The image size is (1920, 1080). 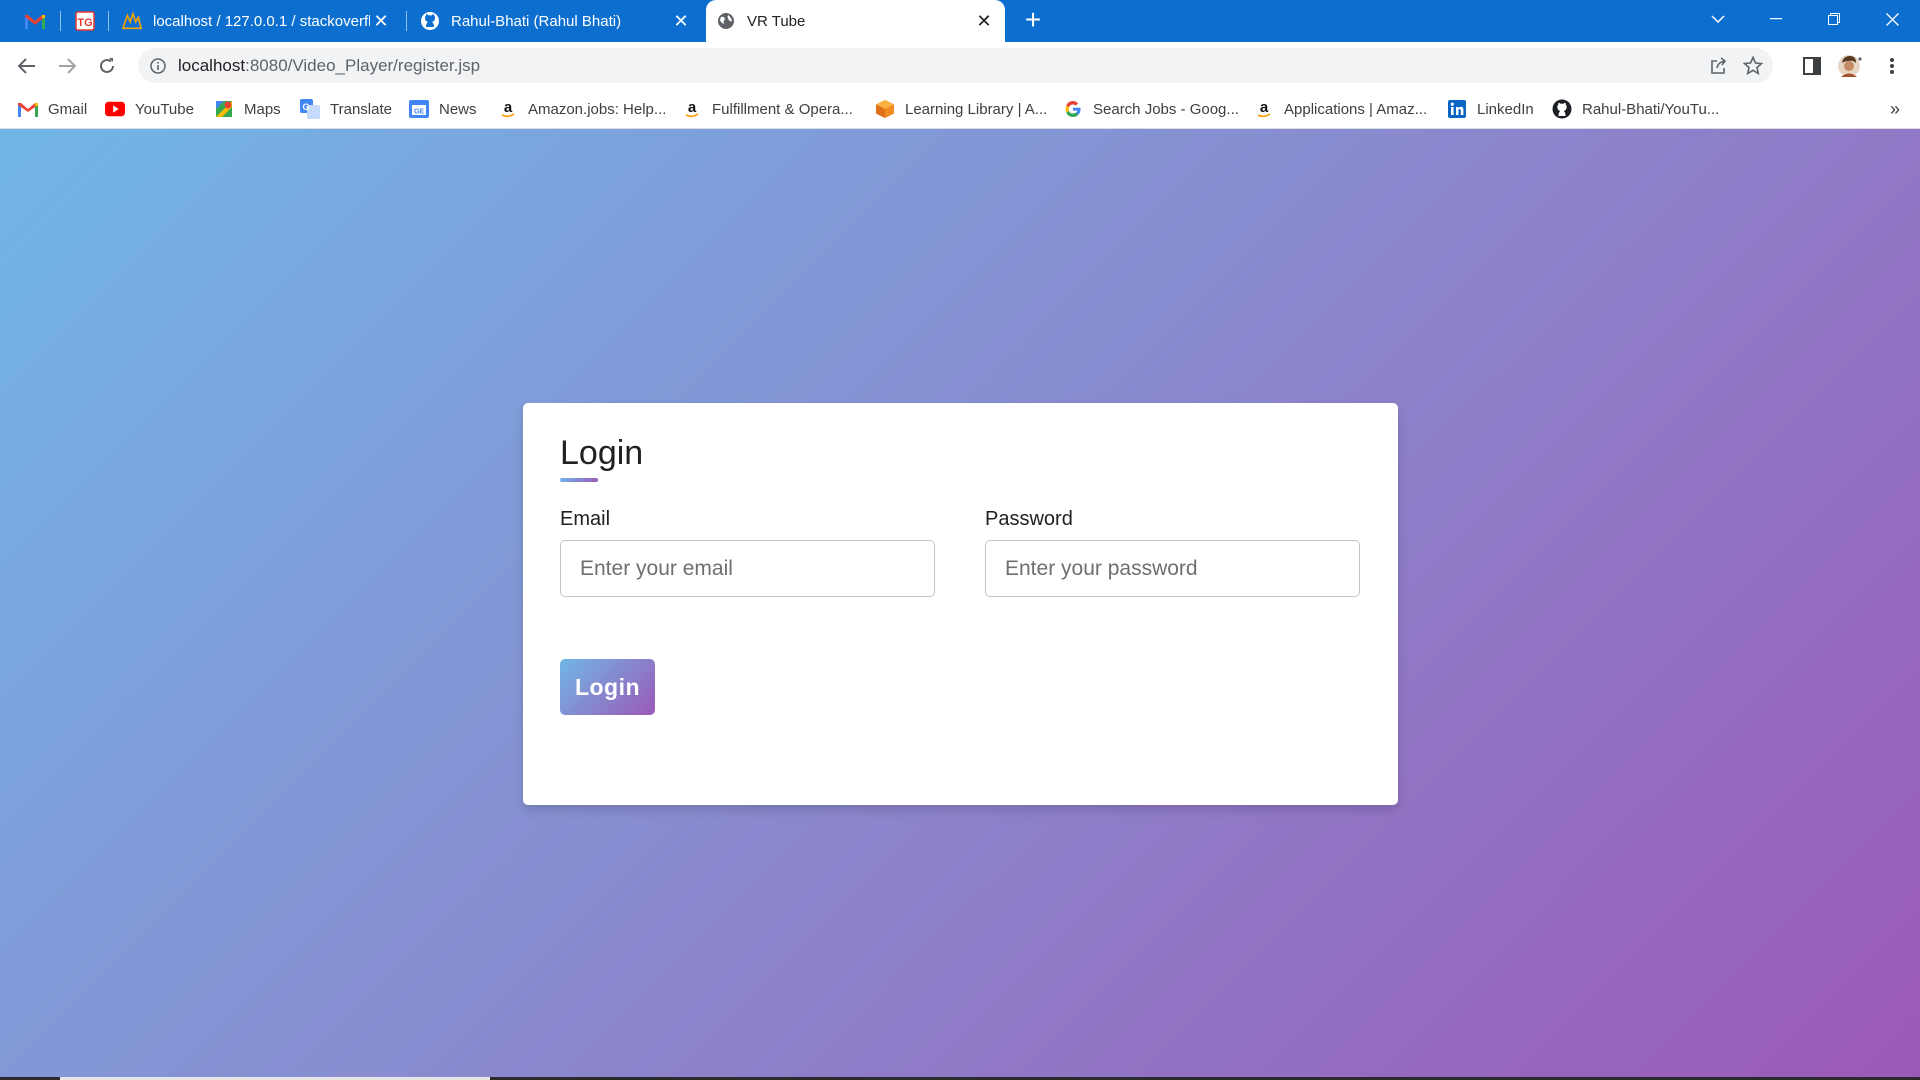 What do you see at coordinates (855, 21) in the screenshot?
I see `tab-vr-tube: VR Tube ✕` at bounding box center [855, 21].